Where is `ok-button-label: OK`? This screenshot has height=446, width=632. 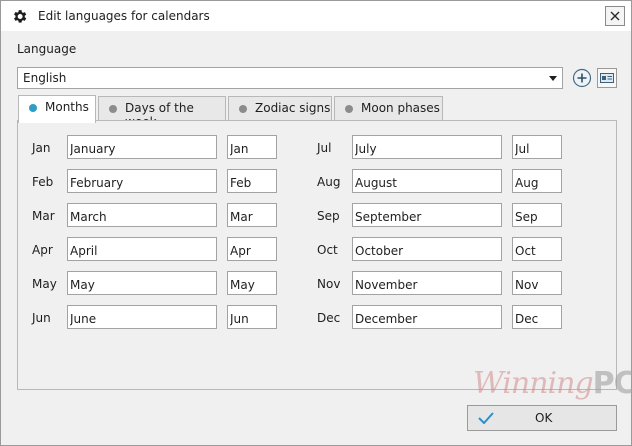
ok-button-label: OK is located at coordinates (544, 418).